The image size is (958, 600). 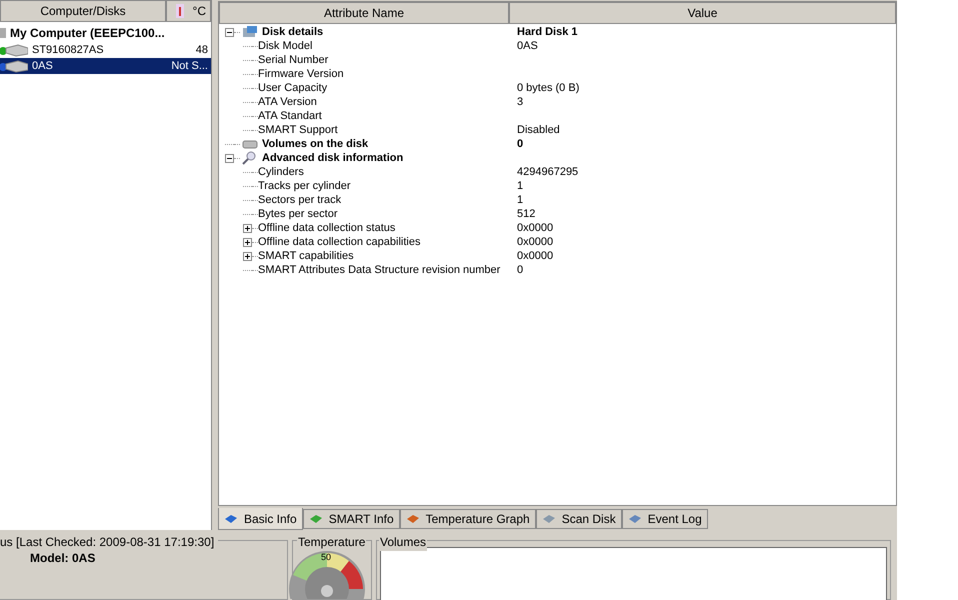 What do you see at coordinates (327, 228) in the screenshot?
I see `attribute-name: Offline data collection status` at bounding box center [327, 228].